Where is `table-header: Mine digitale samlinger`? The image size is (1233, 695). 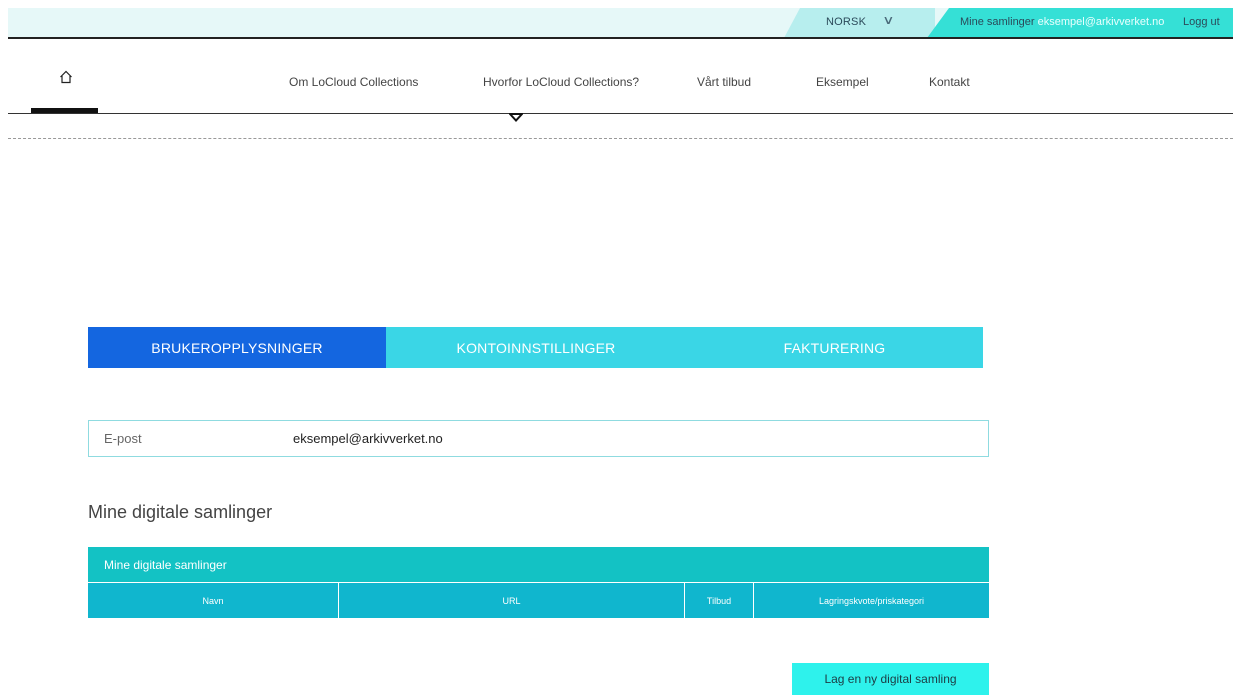
table-header: Mine digitale samlinger is located at coordinates (538, 565).